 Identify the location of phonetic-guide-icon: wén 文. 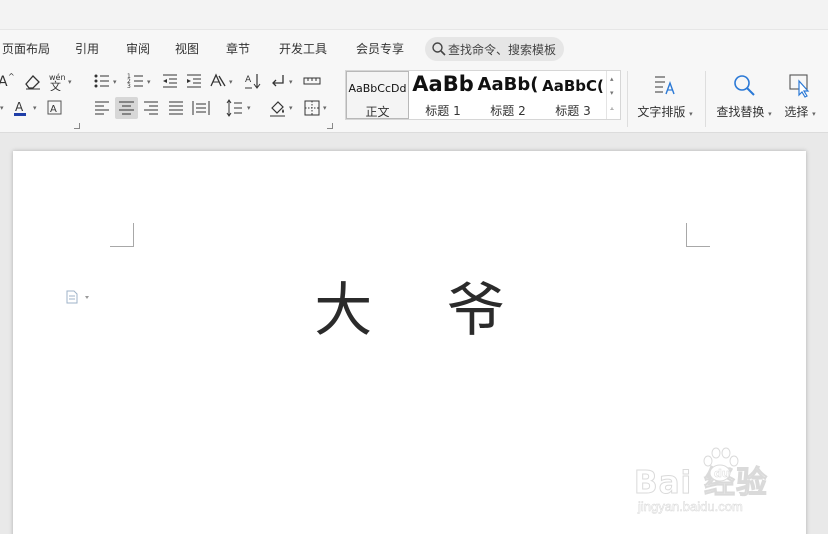
(57, 81).